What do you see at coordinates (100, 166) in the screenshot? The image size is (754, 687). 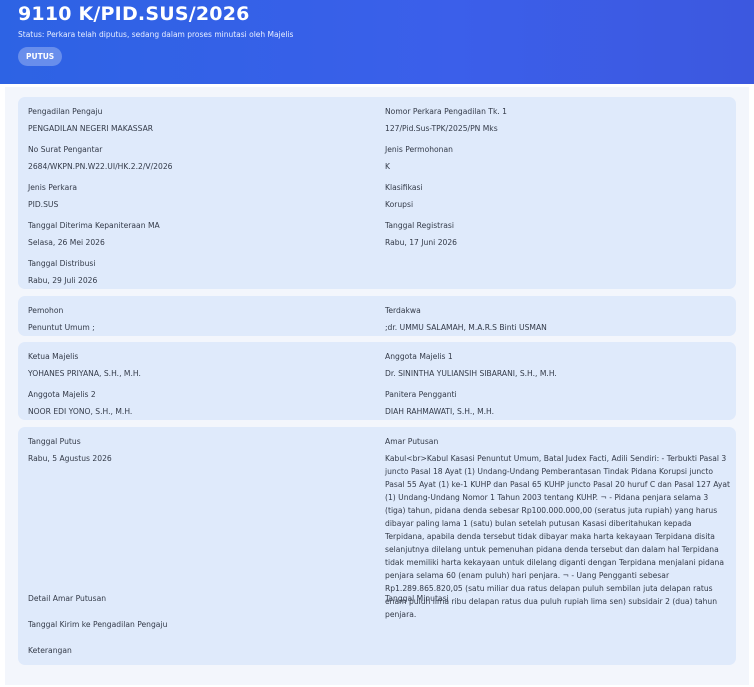 I see `field-value: 2684/WKPN.PN.W22.UI/HK.2.2/V/2026` at bounding box center [100, 166].